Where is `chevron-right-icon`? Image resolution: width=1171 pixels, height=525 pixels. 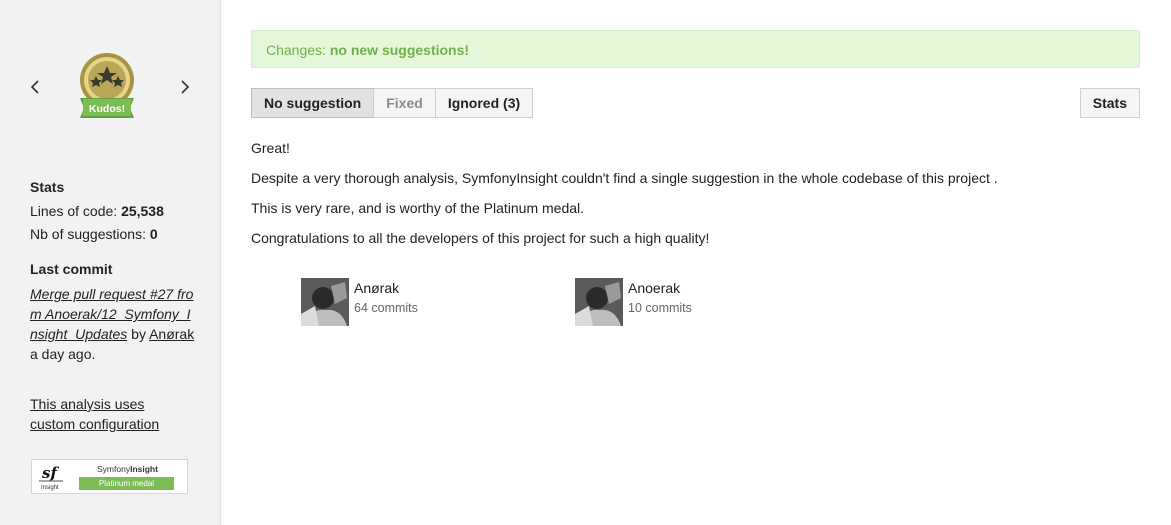
chevron-right-icon is located at coordinates (185, 87).